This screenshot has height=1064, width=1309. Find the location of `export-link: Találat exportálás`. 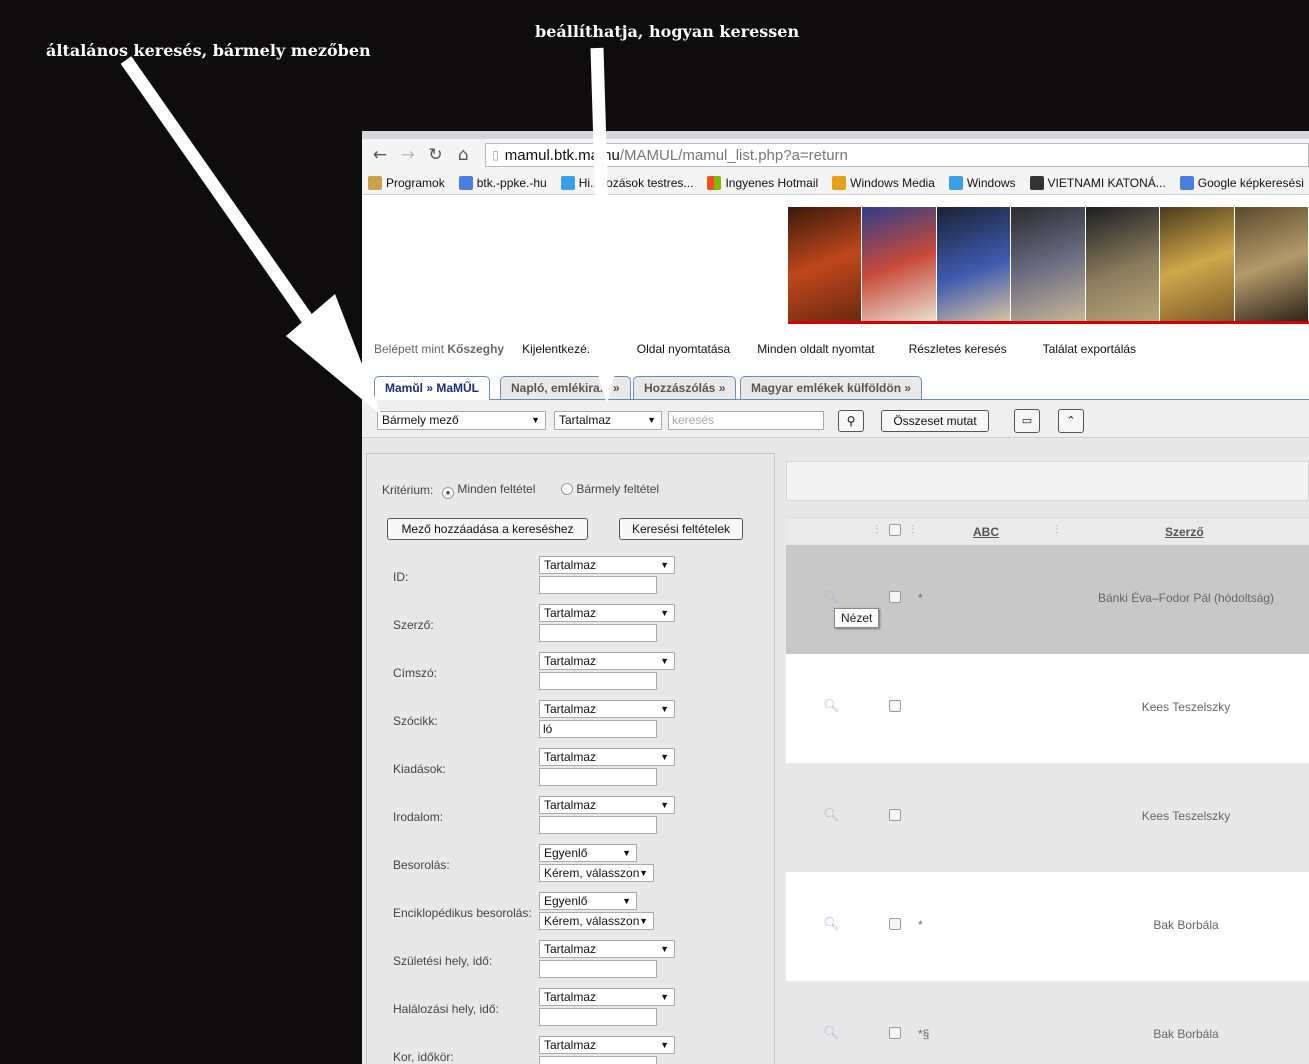

export-link: Találat exportálás is located at coordinates (1089, 349).